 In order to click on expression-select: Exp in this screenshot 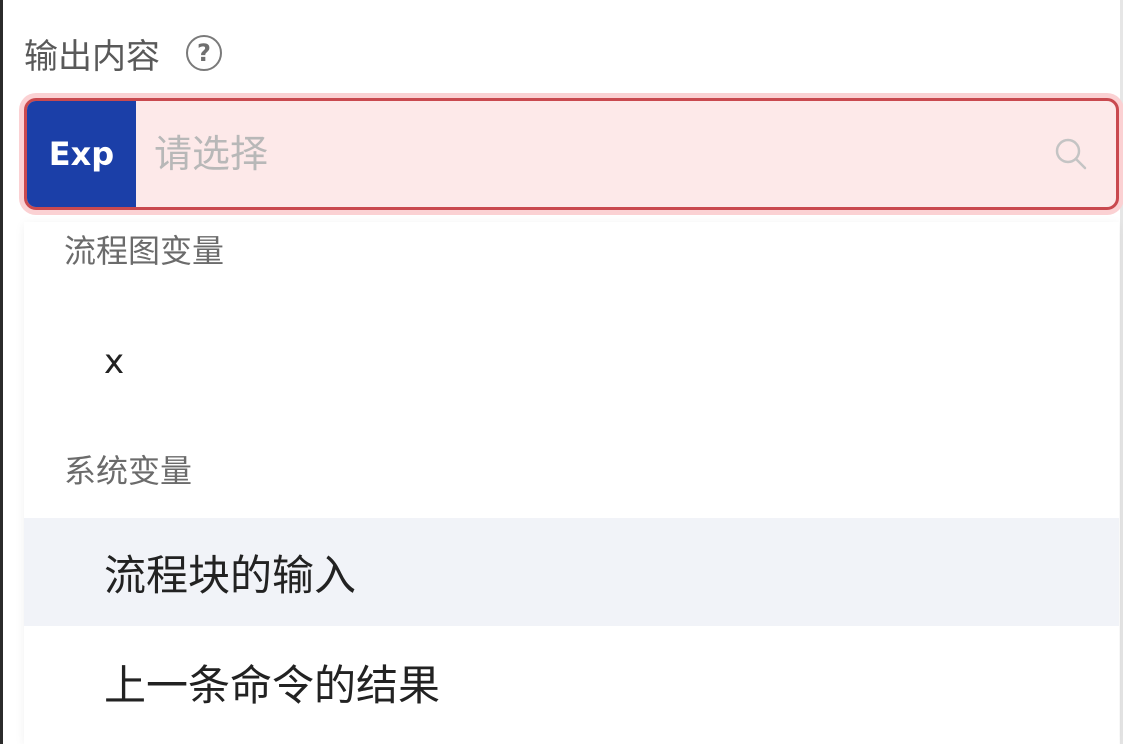, I will do `click(571, 154)`.